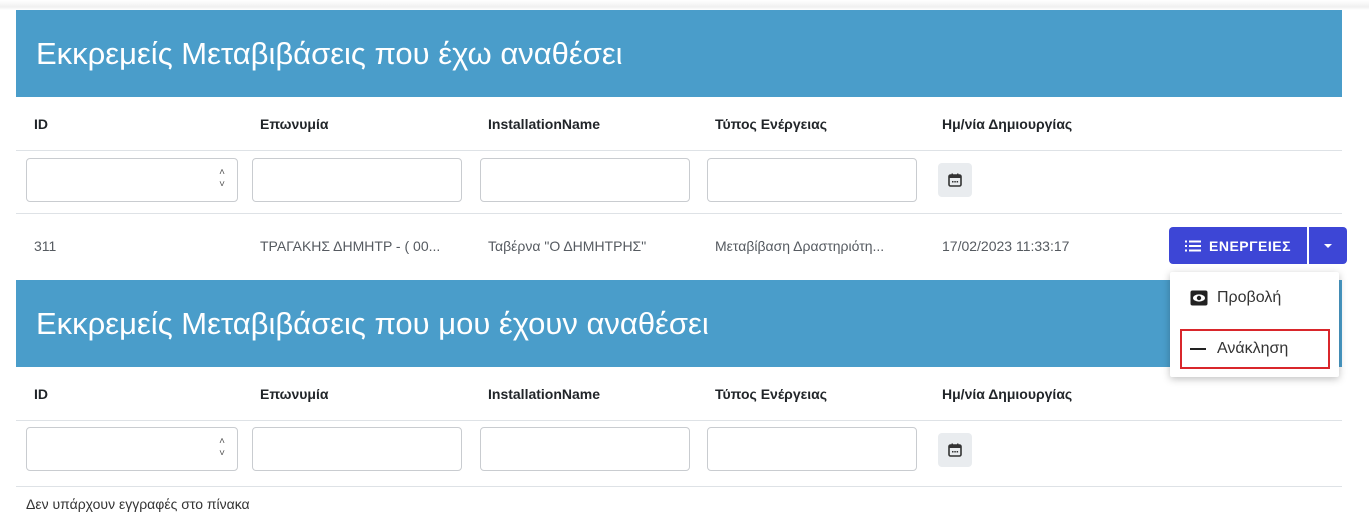  Describe the element at coordinates (138, 504) in the screenshot. I see `empty-table-message: Δεν υπάρχουν εγγραφές στο πίνακα` at that location.